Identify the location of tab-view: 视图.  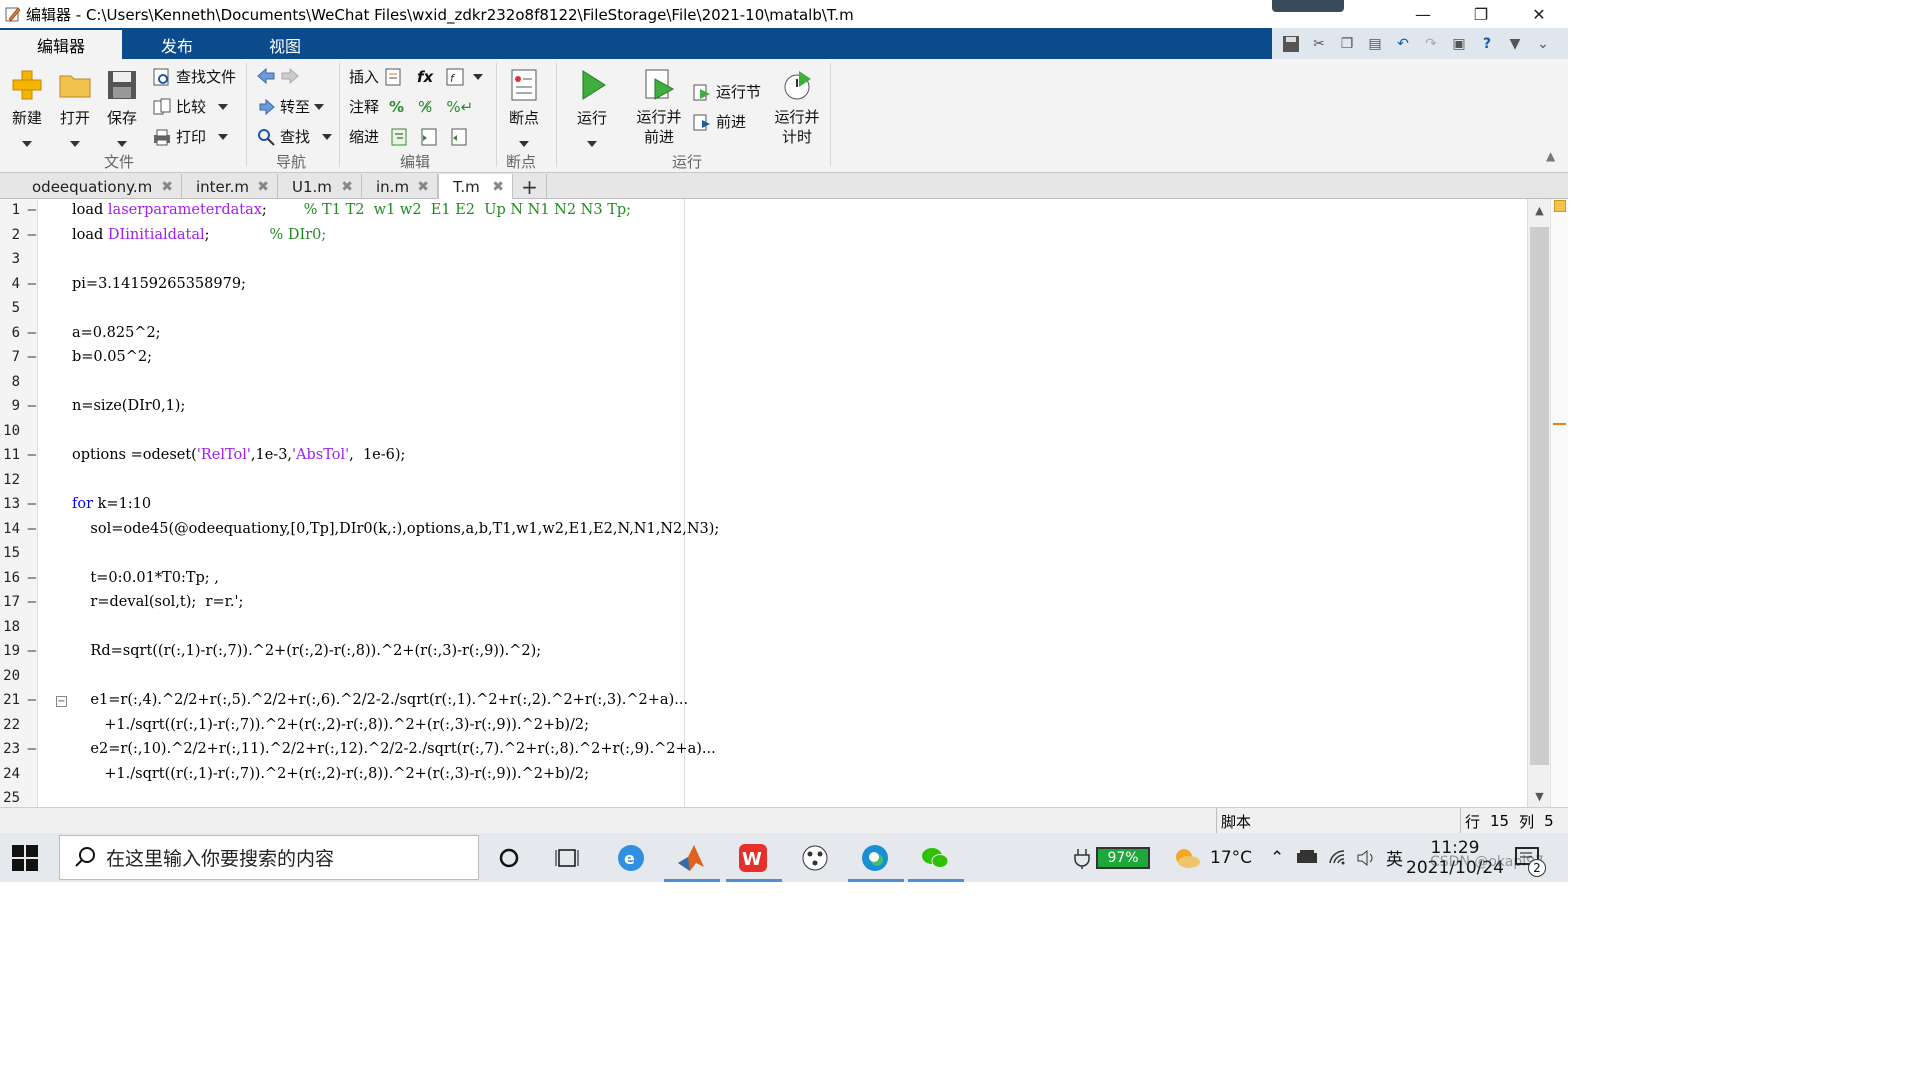
(285, 44).